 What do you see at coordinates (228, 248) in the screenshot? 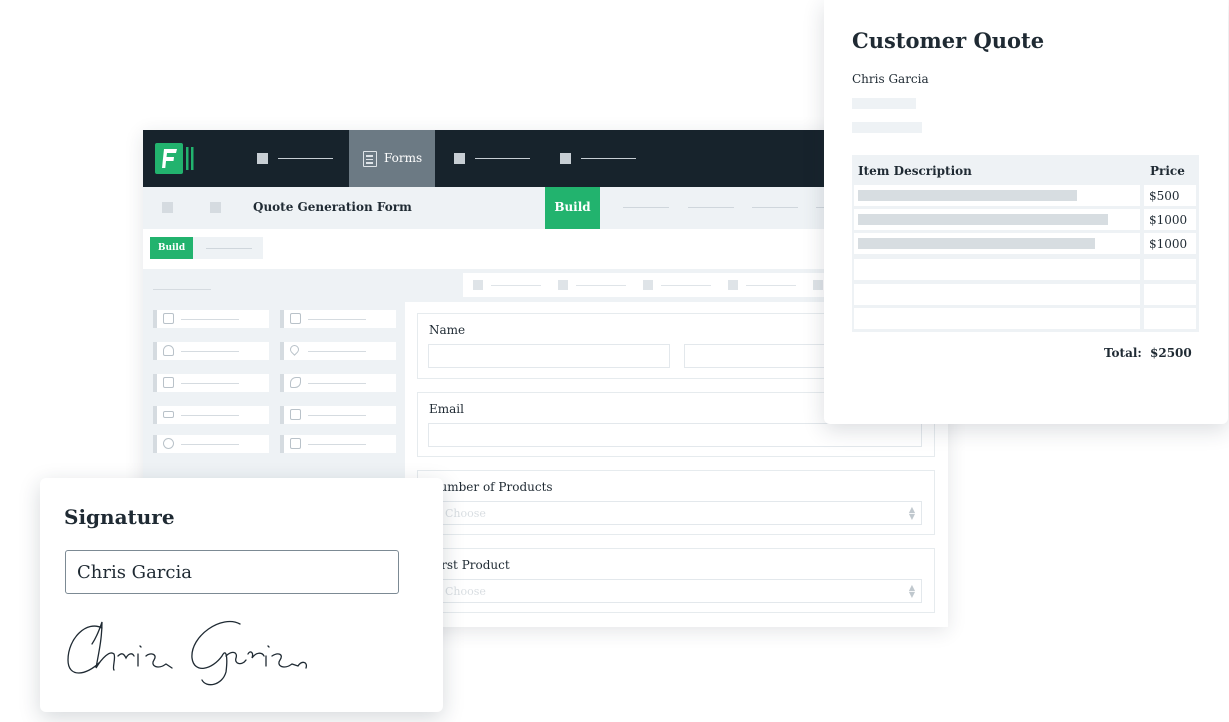
I see `subtab-placeholder` at bounding box center [228, 248].